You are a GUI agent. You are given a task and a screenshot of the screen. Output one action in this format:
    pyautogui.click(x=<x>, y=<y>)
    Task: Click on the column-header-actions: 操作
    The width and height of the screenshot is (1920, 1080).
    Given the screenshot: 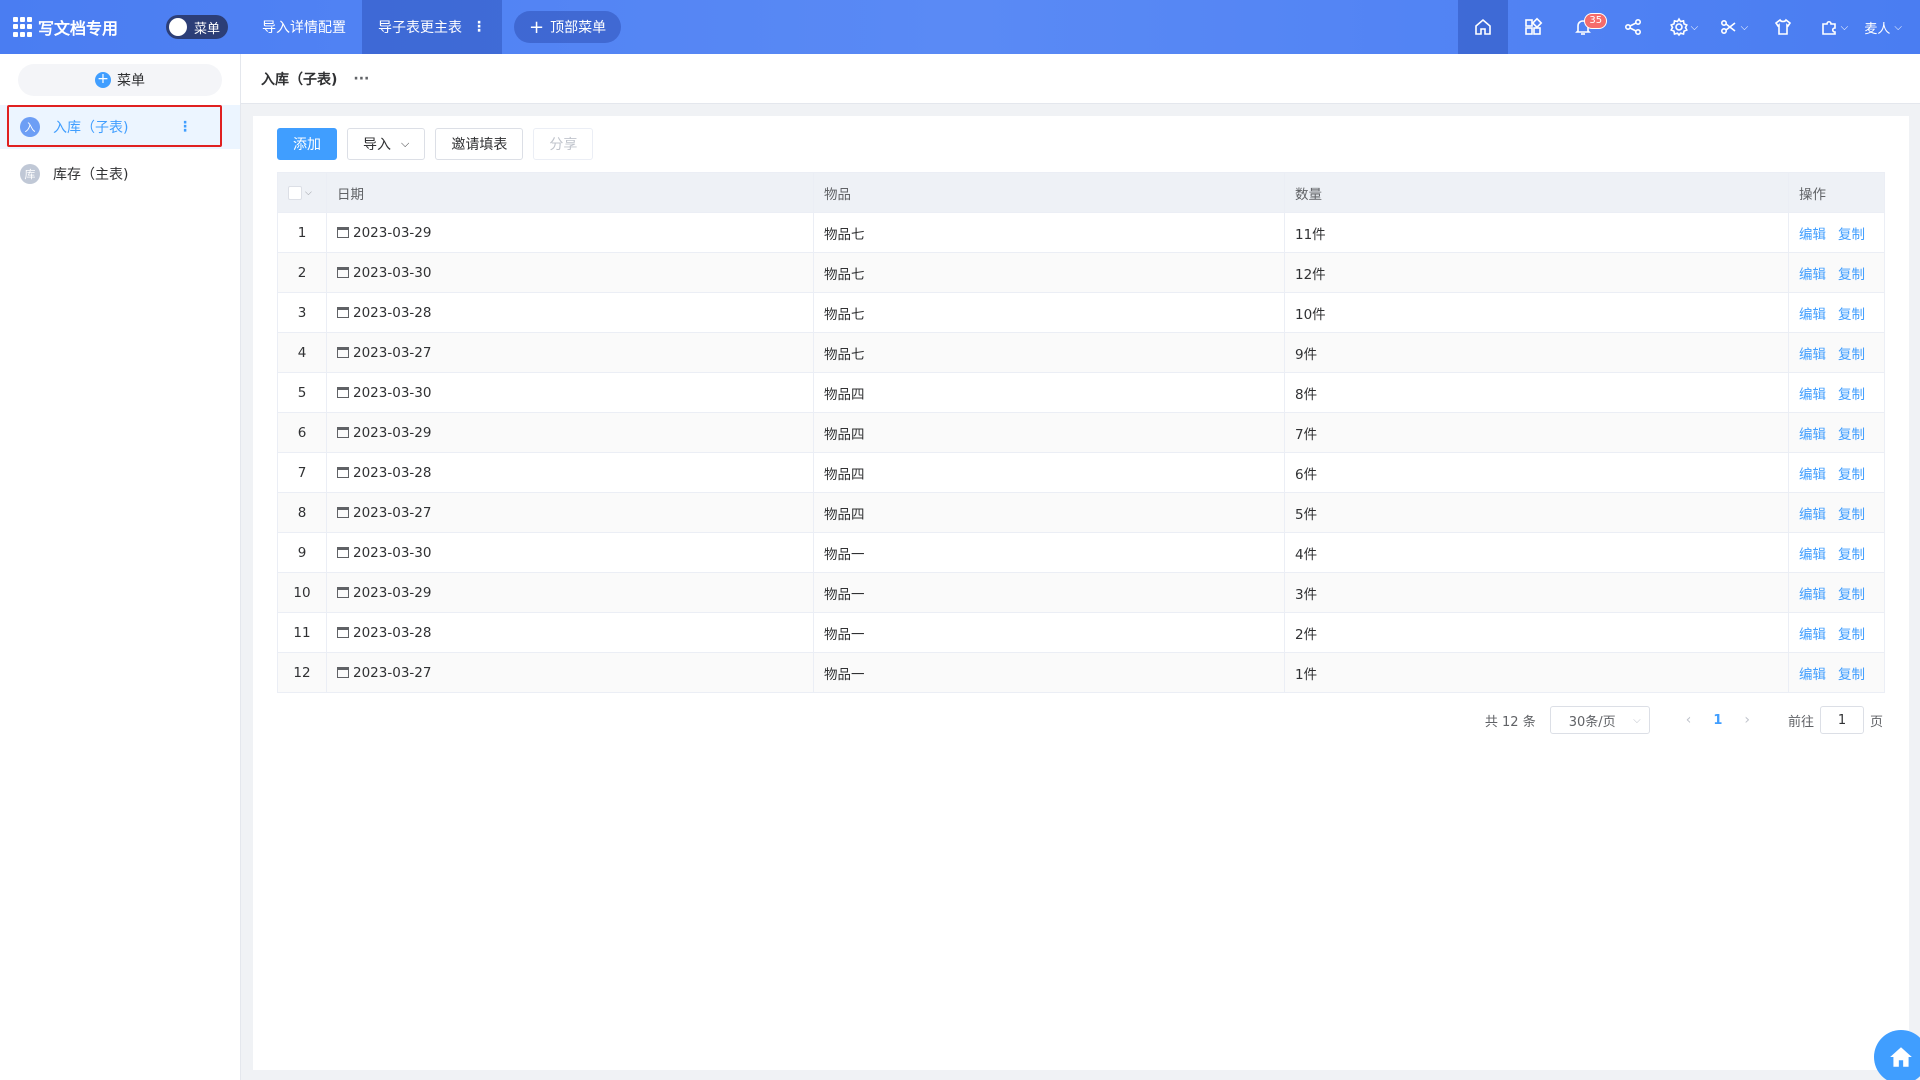 What is the action you would take?
    pyautogui.click(x=1836, y=192)
    